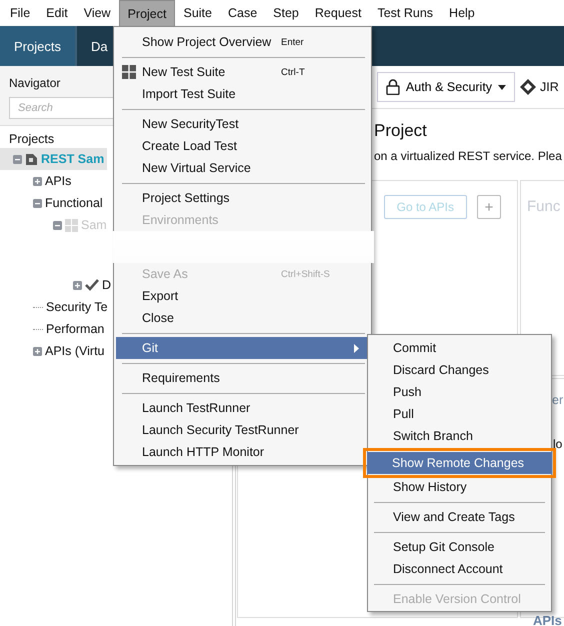  What do you see at coordinates (38, 46) in the screenshot?
I see `tab: Projects` at bounding box center [38, 46].